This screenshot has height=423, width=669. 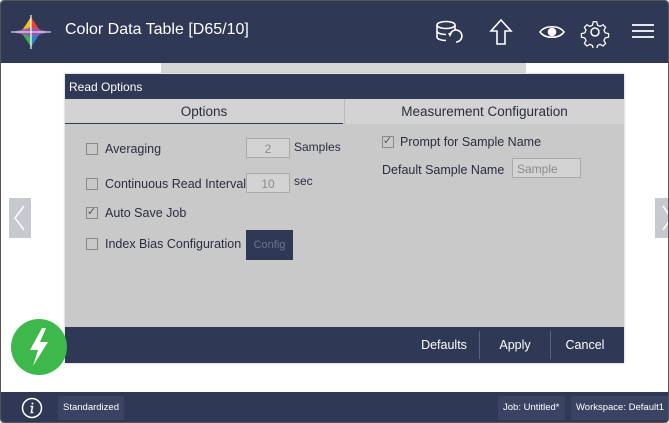 What do you see at coordinates (204, 111) in the screenshot?
I see `tab-options: Options` at bounding box center [204, 111].